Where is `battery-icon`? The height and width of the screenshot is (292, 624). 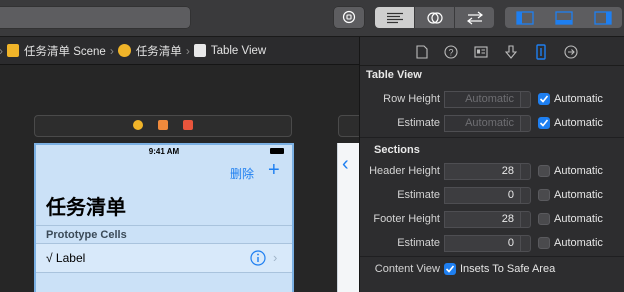
battery-icon is located at coordinates (277, 151).